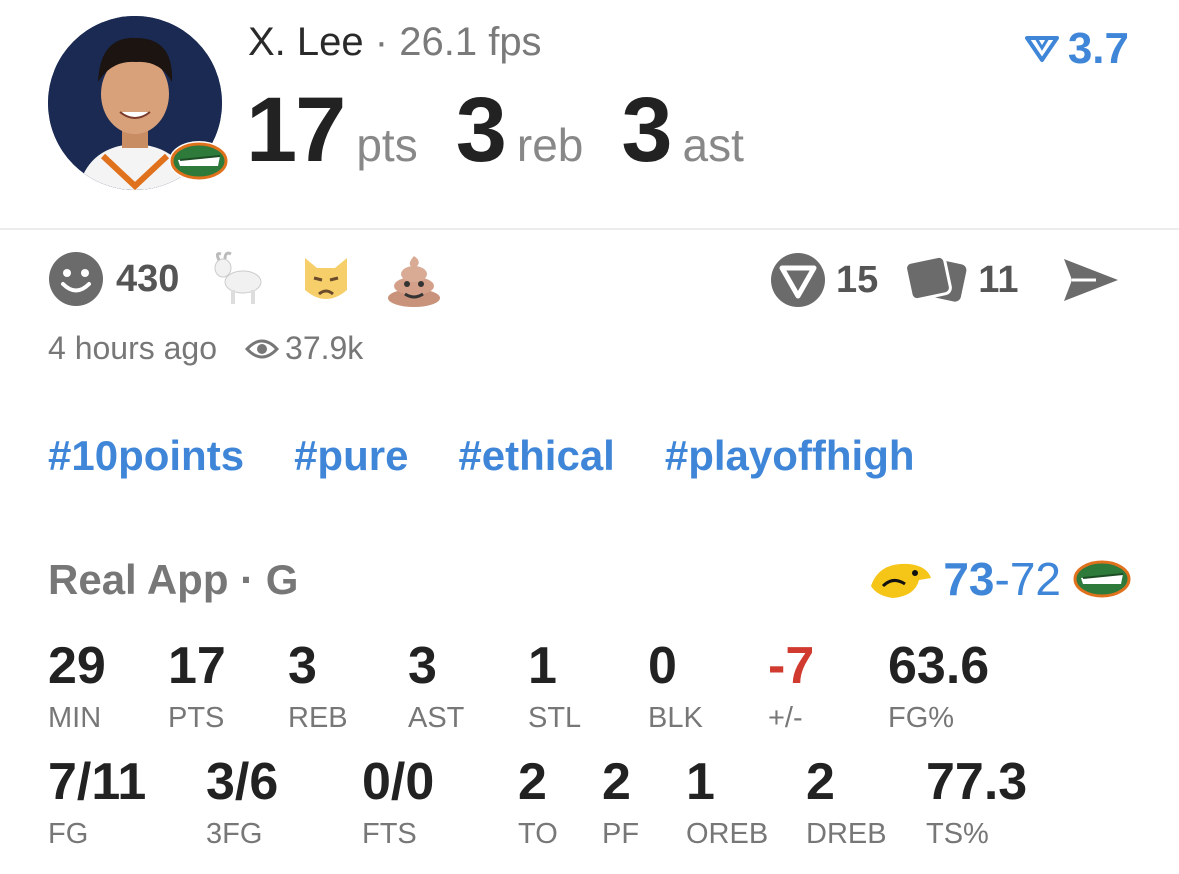 Image resolution: width=1179 pixels, height=874 pixels. What do you see at coordinates (1041, 49) in the screenshot?
I see `rating-icon` at bounding box center [1041, 49].